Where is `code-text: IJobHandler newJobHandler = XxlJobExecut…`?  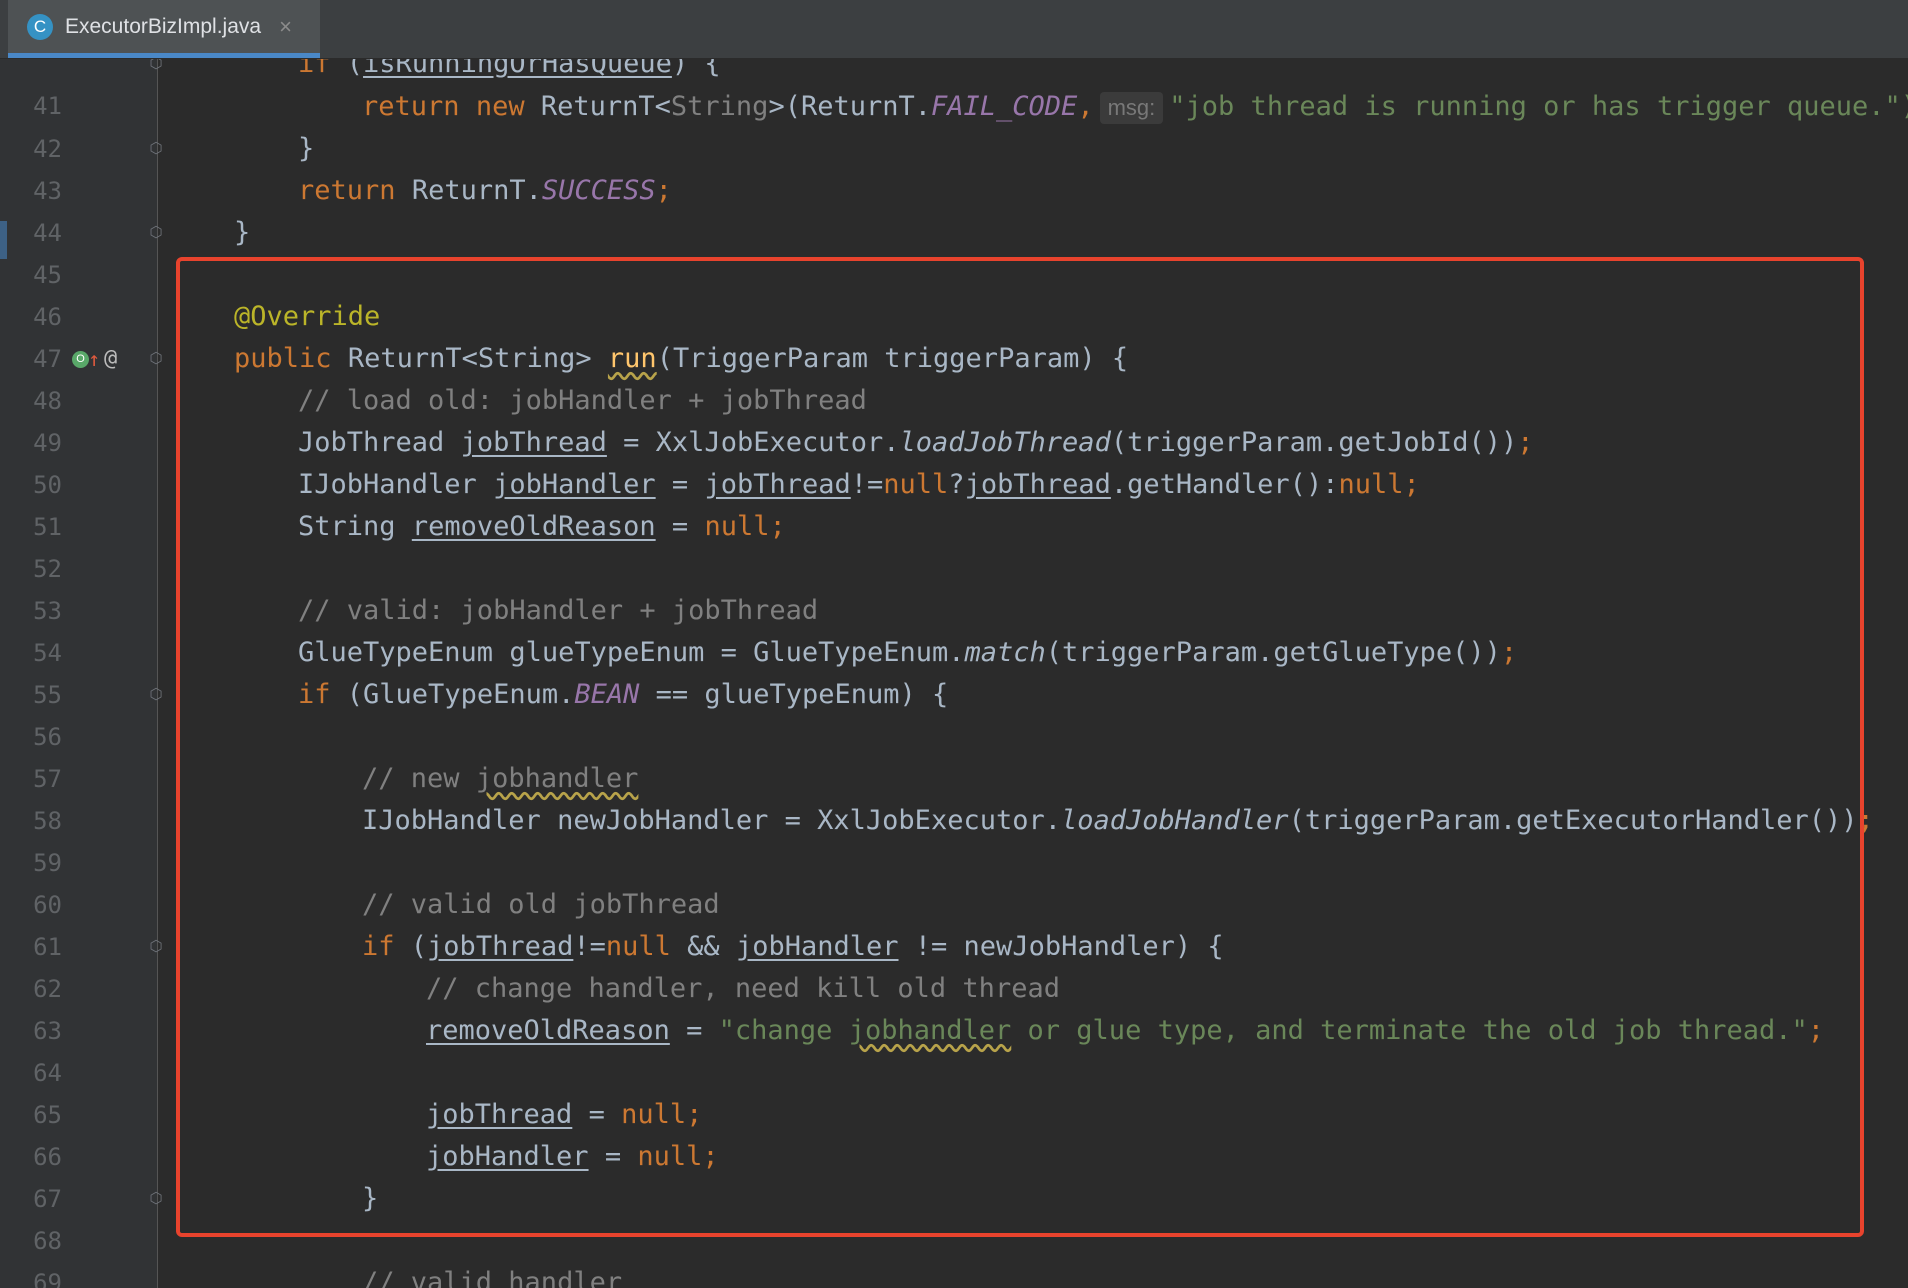
code-text: IJobHandler newJobHandler = XxlJobExecut… is located at coordinates (711, 820).